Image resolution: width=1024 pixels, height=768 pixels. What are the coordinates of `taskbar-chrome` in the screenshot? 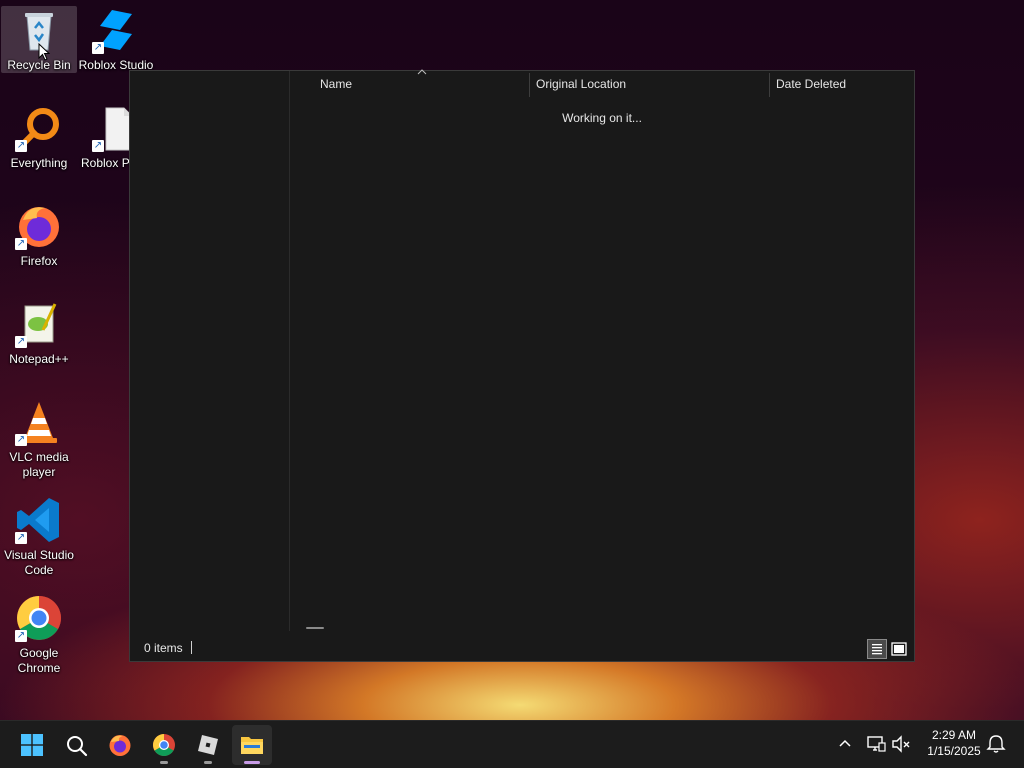 It's located at (164, 745).